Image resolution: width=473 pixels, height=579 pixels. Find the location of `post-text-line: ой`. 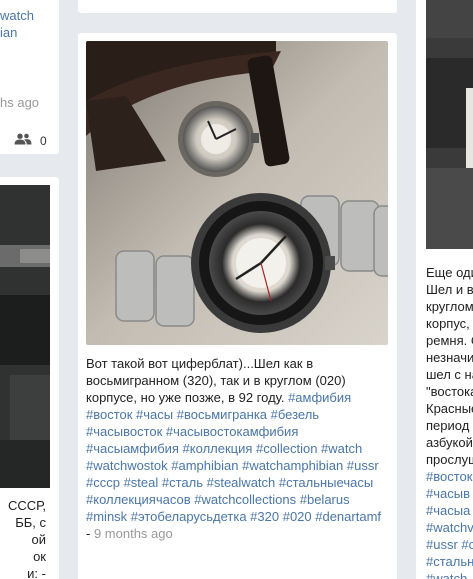

post-text-line: ой is located at coordinates (39, 539).